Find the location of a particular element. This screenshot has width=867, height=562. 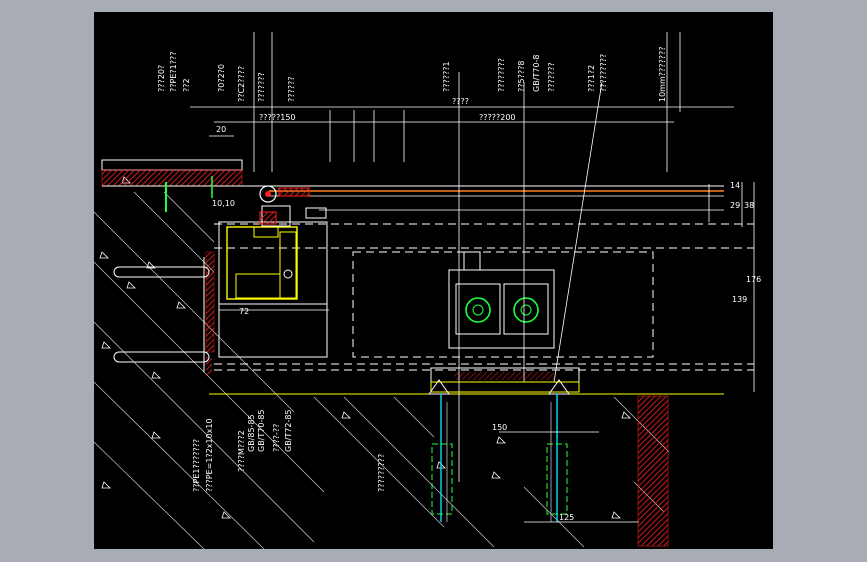

top-b-3: ??????? is located at coordinates (551, 77).